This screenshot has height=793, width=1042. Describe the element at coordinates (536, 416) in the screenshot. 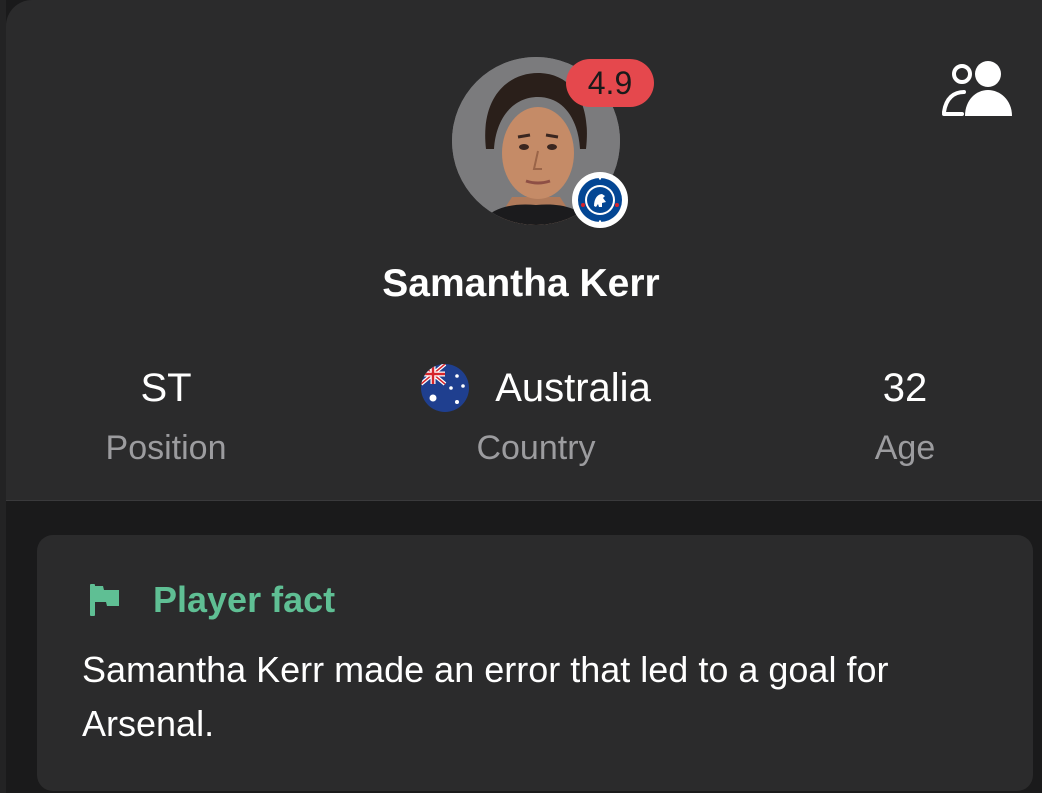

I see `stat-country: Australia Country` at that location.